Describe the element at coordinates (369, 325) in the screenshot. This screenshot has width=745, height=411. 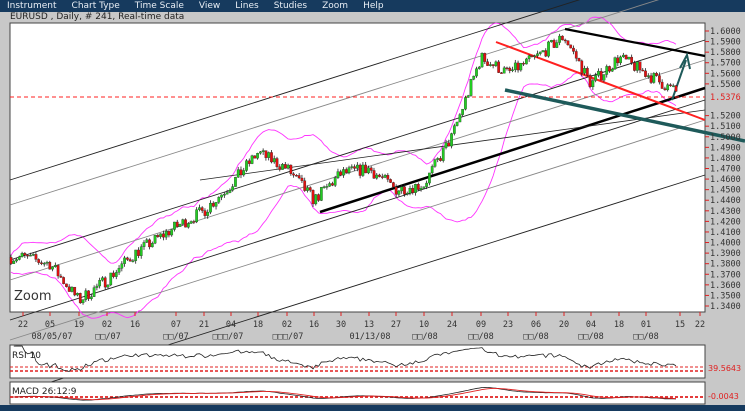
I see `x-tick-label: 13` at that location.